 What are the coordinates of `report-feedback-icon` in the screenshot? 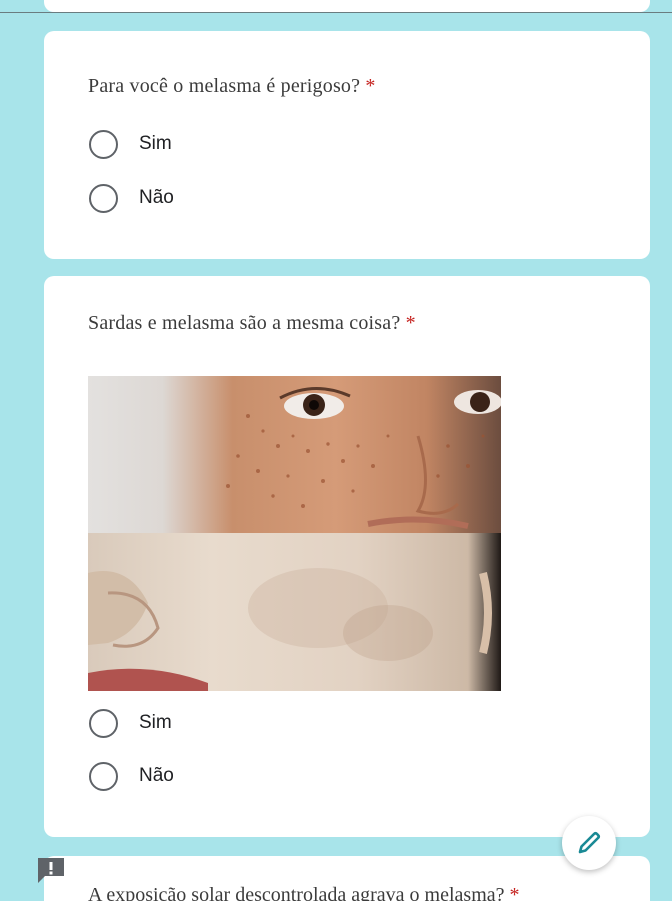 It's located at (51, 870).